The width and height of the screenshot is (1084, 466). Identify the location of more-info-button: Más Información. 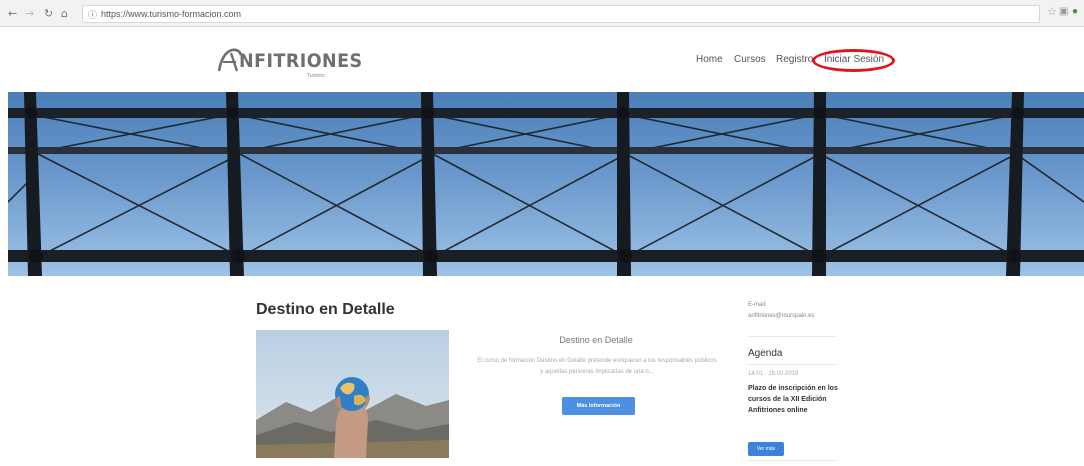
(598, 406).